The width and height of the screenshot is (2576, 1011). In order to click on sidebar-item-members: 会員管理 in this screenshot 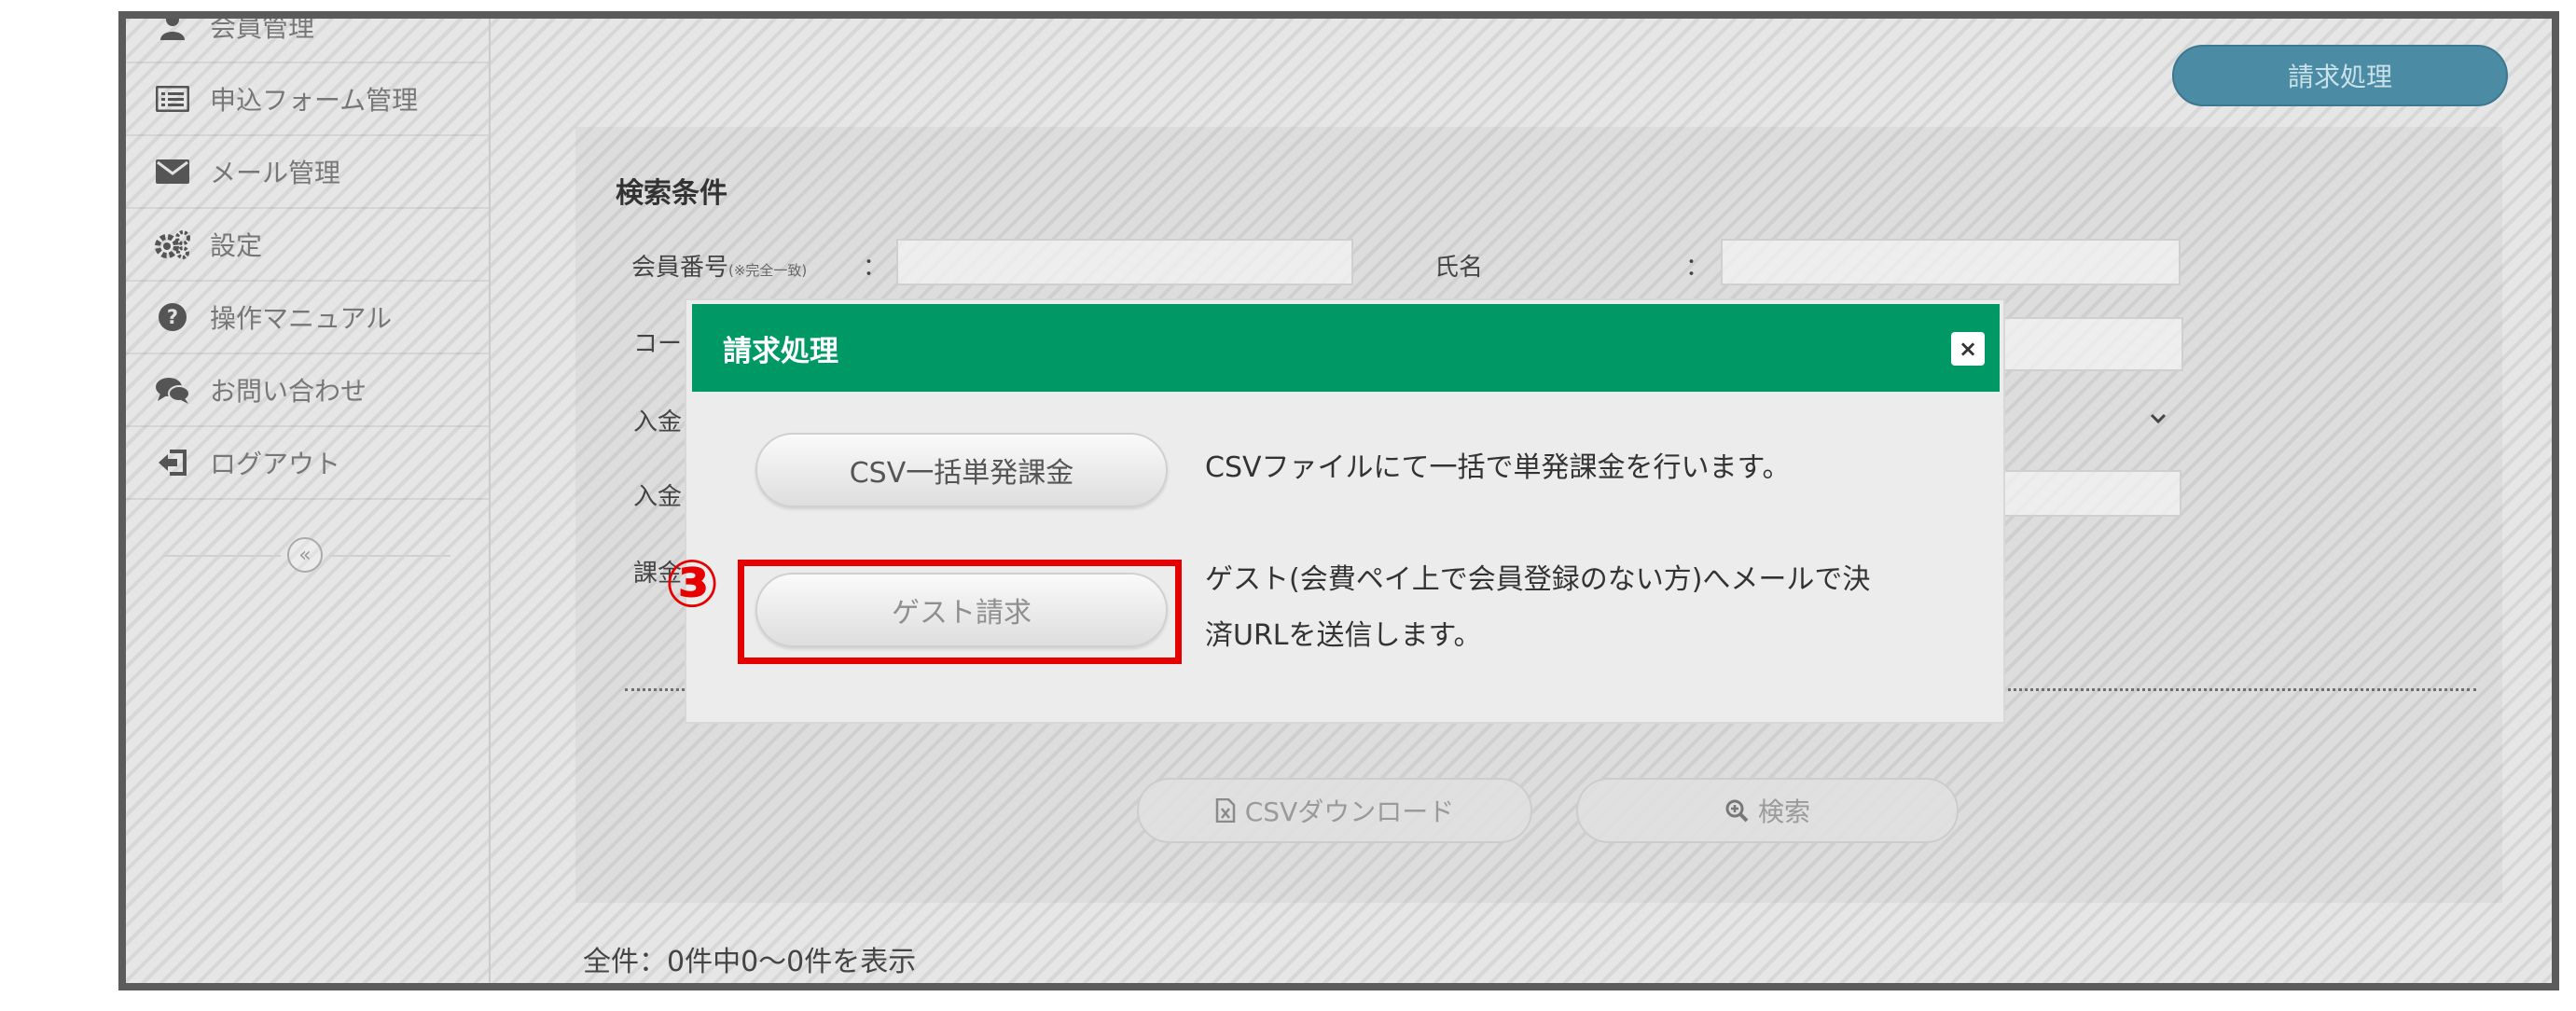, I will do `click(307, 37)`.